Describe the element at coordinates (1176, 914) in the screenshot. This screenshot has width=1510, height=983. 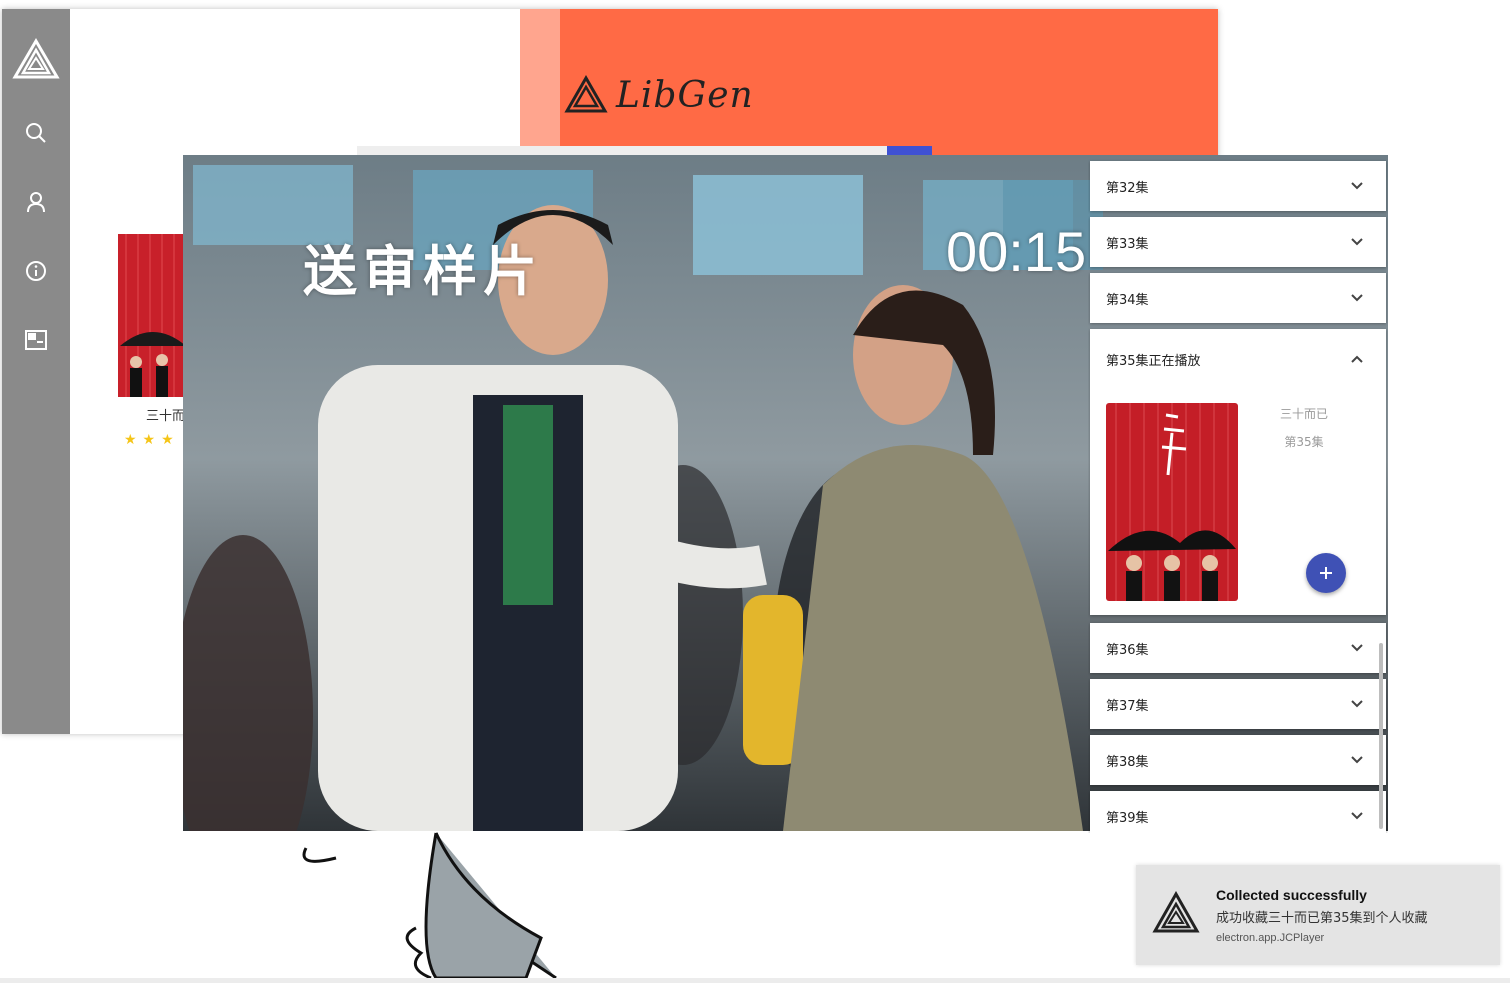
I see `app-logo-icon` at that location.